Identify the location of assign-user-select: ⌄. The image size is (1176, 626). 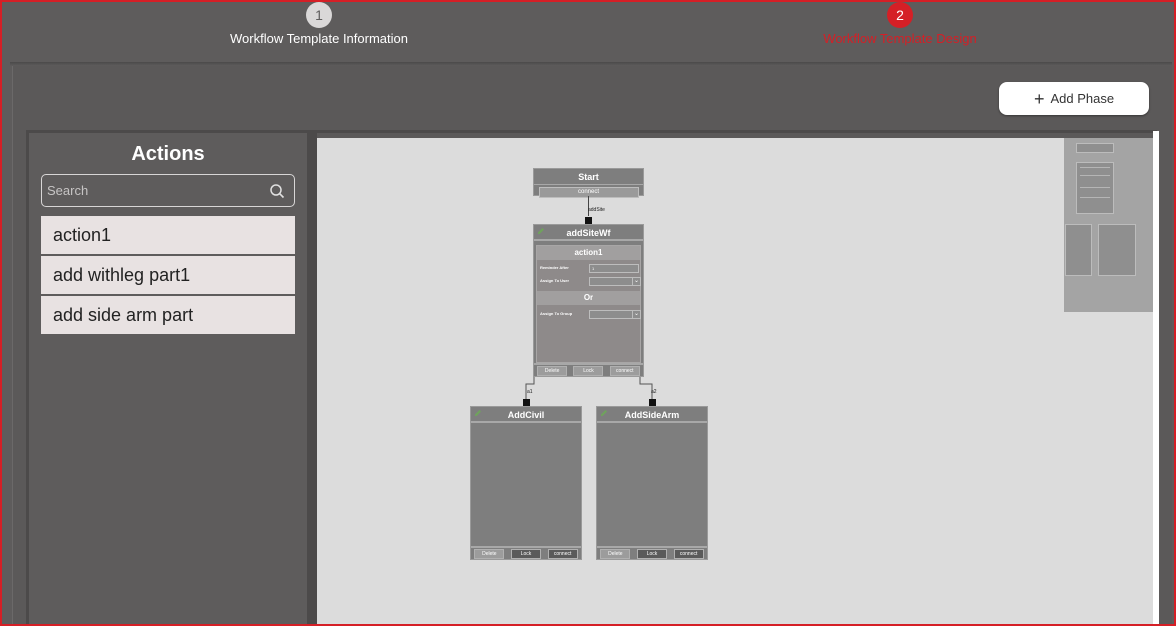
(615, 281).